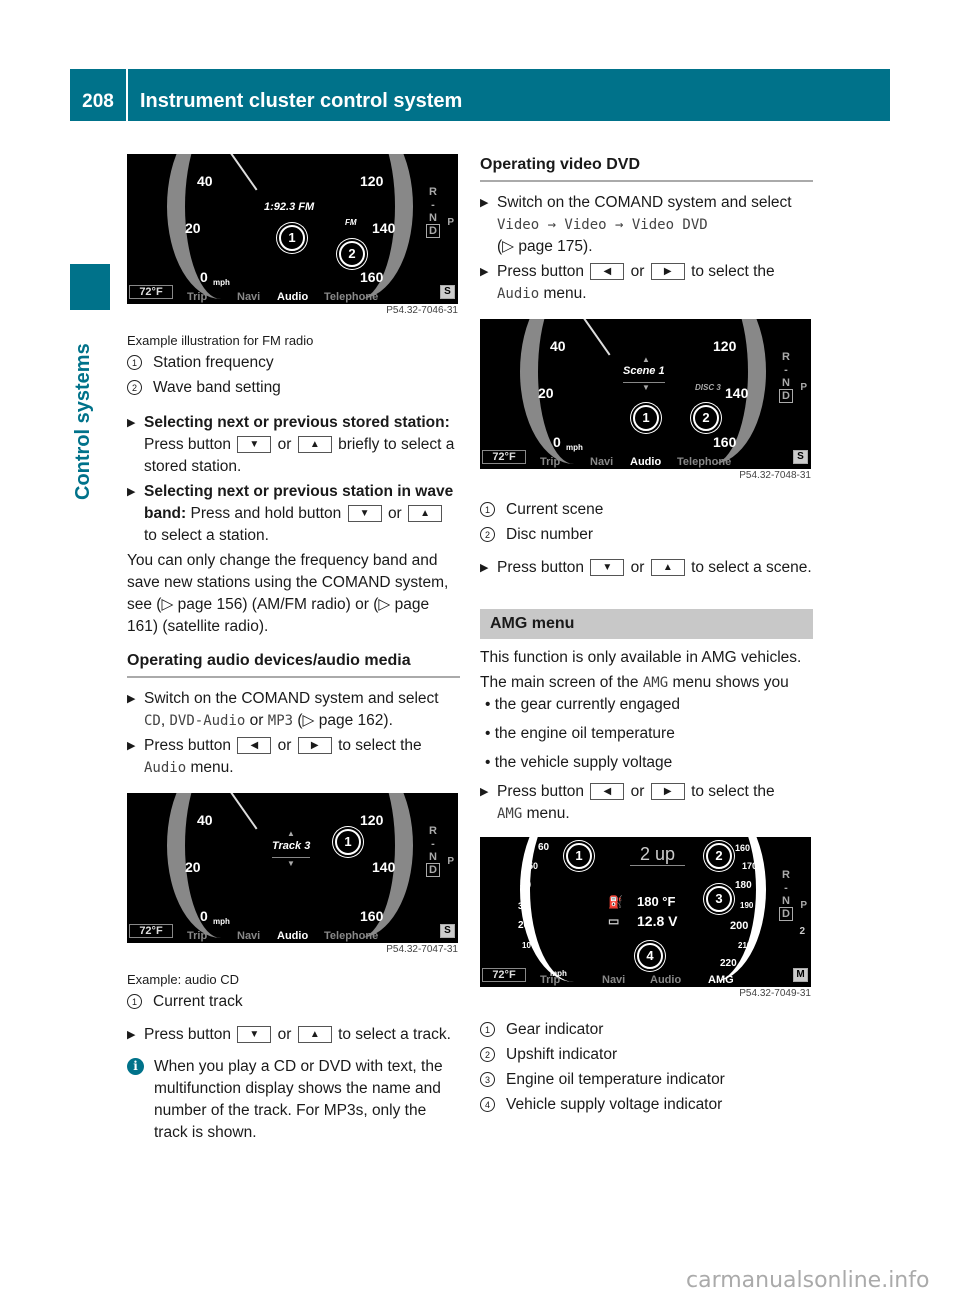 The image size is (960, 1302). What do you see at coordinates (127, 95) in the screenshot?
I see `header-divider` at bounding box center [127, 95].